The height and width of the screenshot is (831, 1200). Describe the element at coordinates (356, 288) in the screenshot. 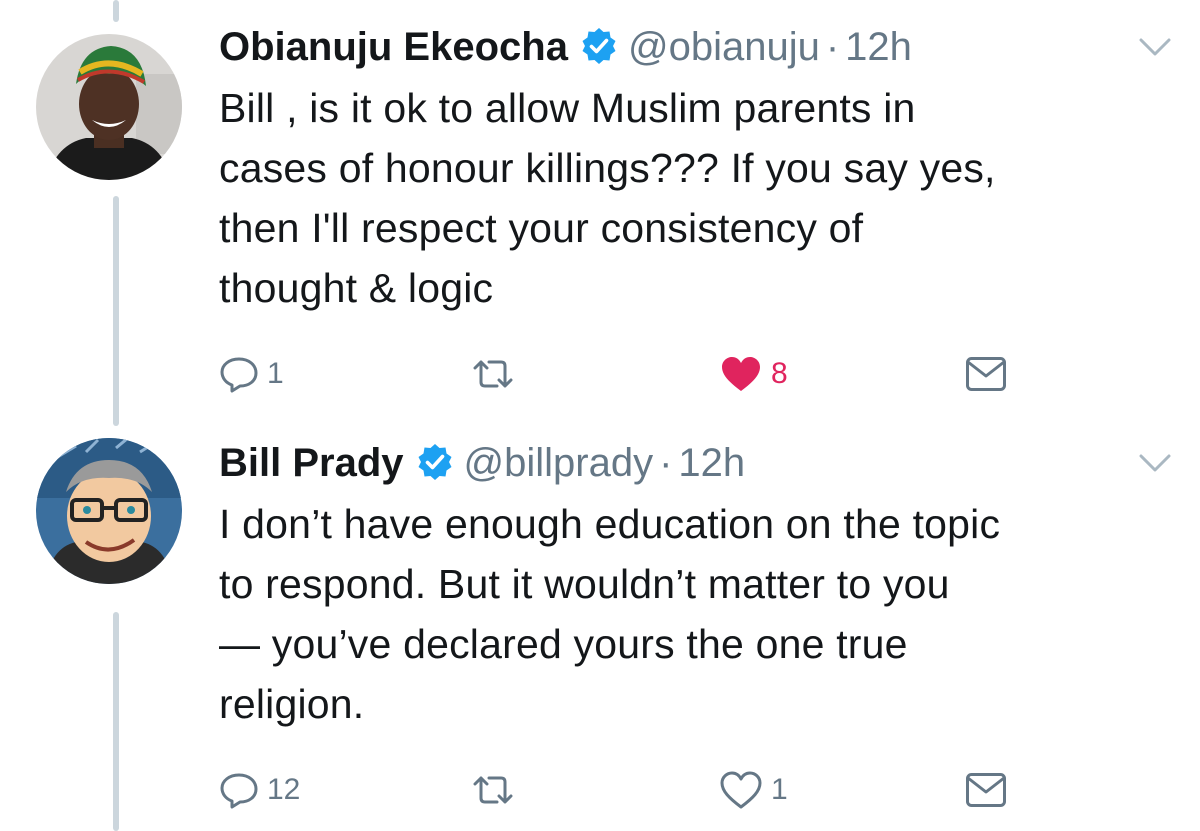

I see `tweet-text-line: thought & logic` at that location.